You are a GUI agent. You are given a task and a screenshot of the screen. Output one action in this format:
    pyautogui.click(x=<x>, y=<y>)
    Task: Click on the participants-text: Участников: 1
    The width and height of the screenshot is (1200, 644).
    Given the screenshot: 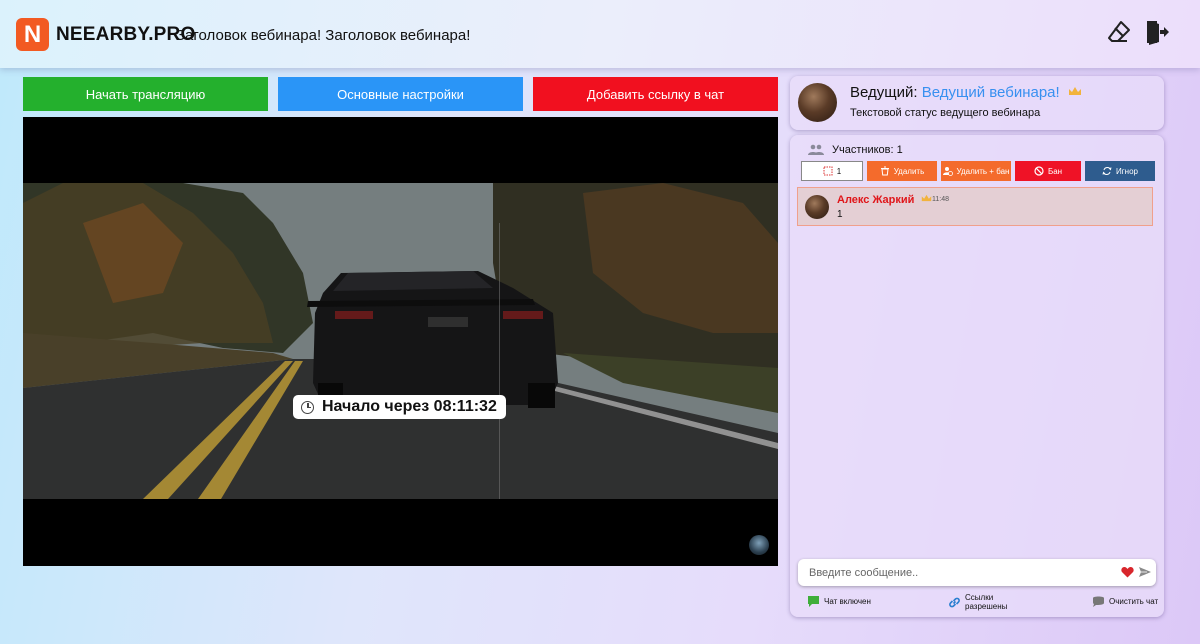 What is the action you would take?
    pyautogui.click(x=867, y=150)
    